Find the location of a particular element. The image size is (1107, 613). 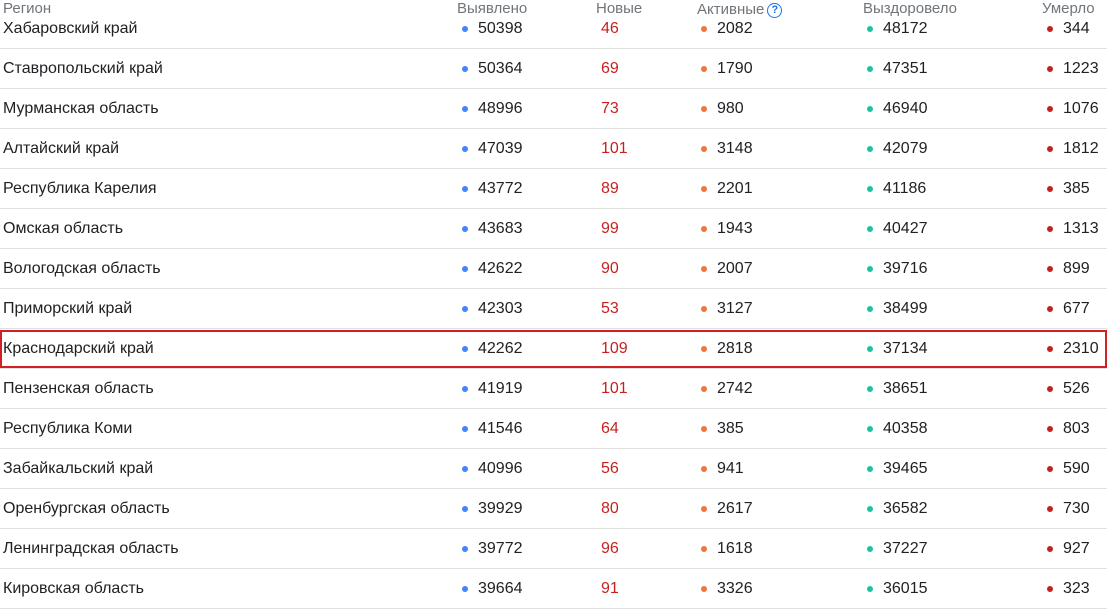

active-cell: 941 is located at coordinates (779, 468).